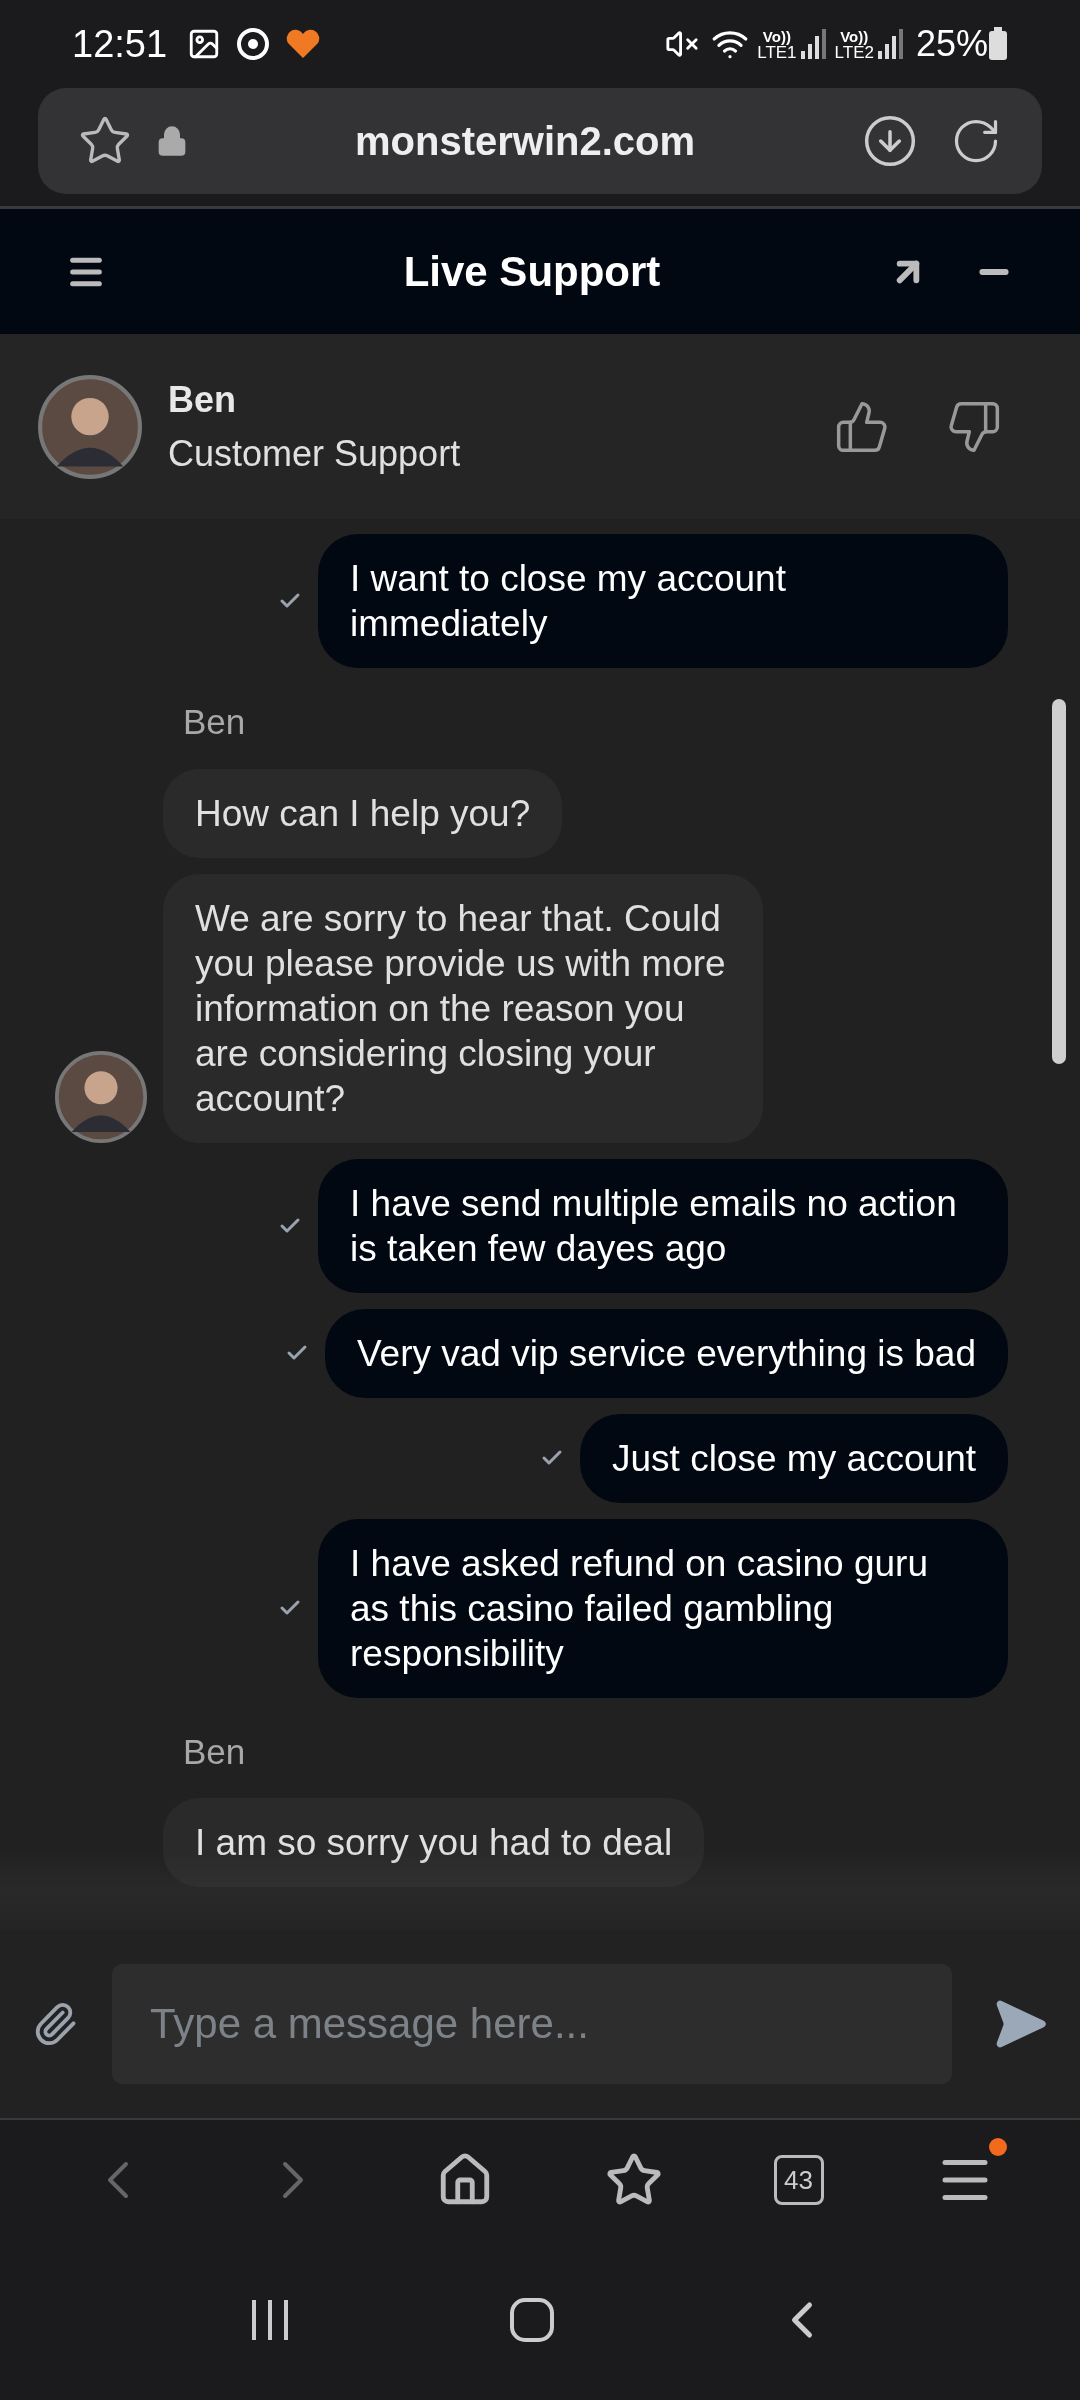  Describe the element at coordinates (253, 44) in the screenshot. I see `chrome-icon` at that location.